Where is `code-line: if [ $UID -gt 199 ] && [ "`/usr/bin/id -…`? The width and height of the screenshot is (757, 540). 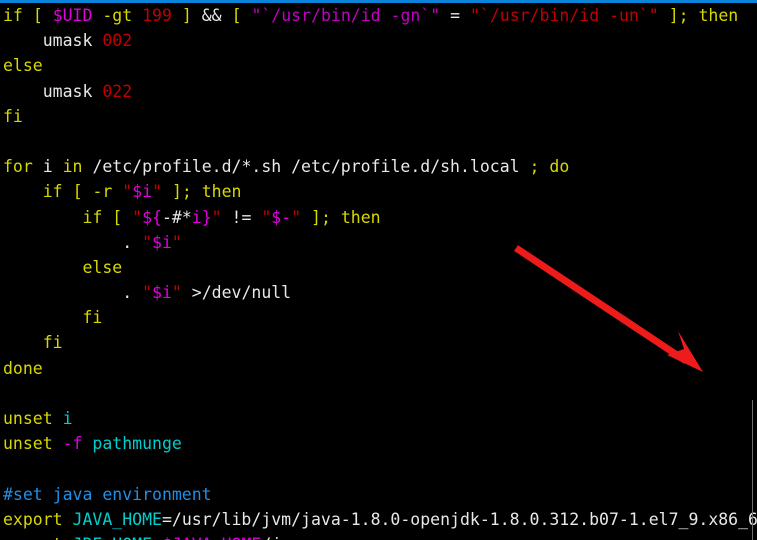 code-line: if [ $UID -gt 199 ] && [ "`/usr/bin/id -… is located at coordinates (380, 15).